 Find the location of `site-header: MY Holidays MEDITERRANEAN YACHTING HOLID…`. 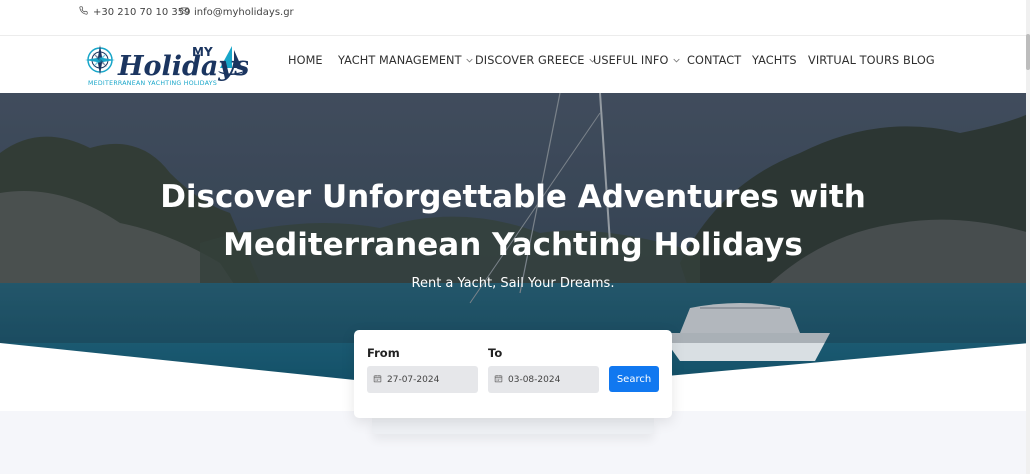

site-header: MY Holidays MEDITERRANEAN YACHTING HOLID… is located at coordinates (515, 64).